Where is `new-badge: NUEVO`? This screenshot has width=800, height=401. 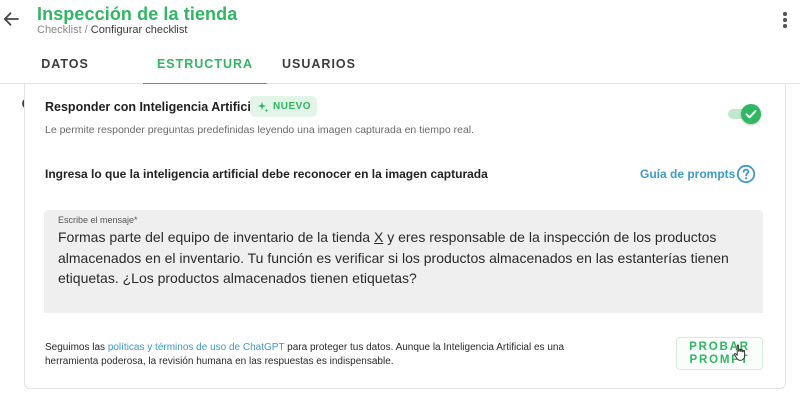 new-badge: NUEVO is located at coordinates (283, 106).